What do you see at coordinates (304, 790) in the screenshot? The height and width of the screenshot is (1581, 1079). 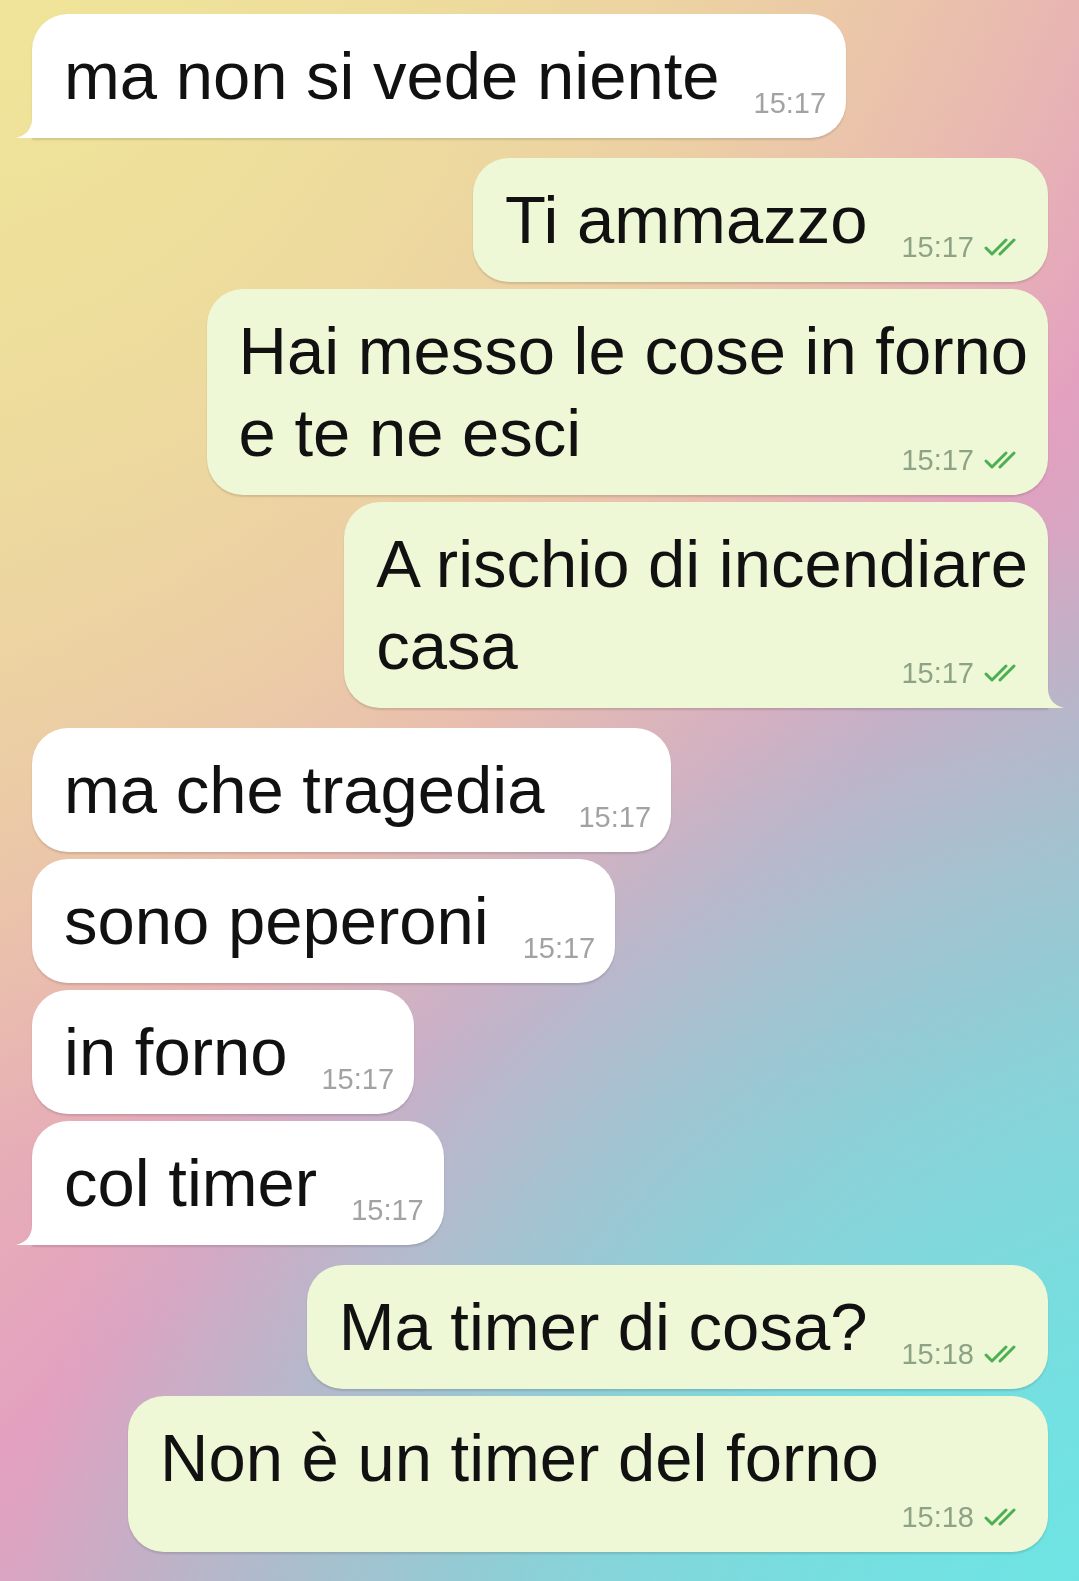 I see `message-text: ma che tragedia` at bounding box center [304, 790].